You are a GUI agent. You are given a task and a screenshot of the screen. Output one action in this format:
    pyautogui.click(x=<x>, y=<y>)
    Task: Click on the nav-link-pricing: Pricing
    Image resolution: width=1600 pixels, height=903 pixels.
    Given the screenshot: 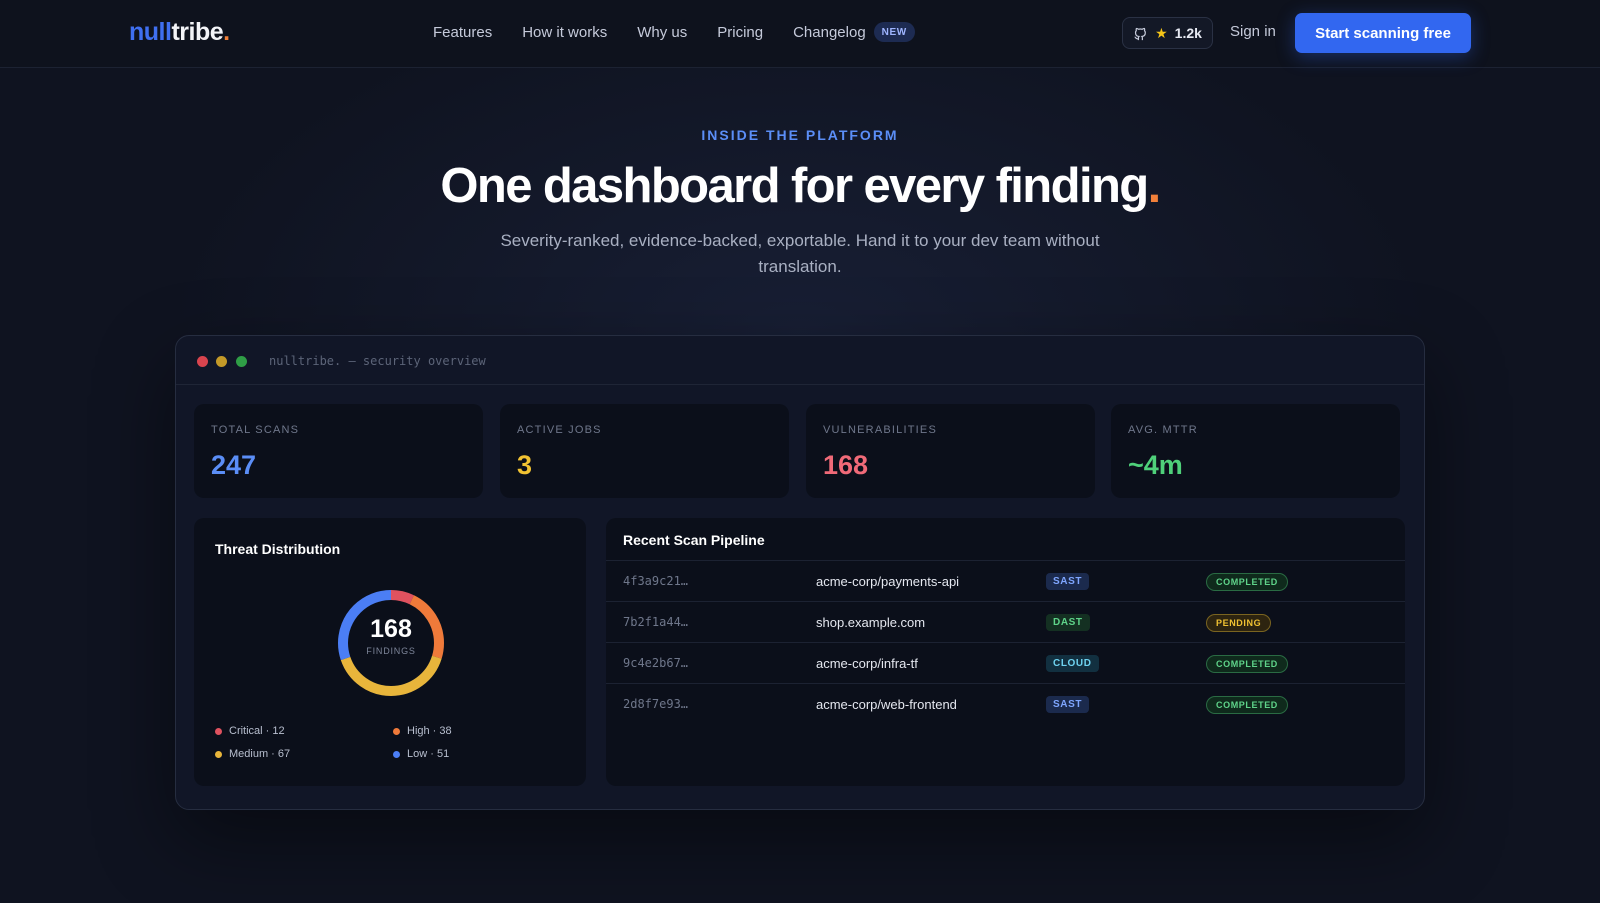 What is the action you would take?
    pyautogui.click(x=740, y=32)
    